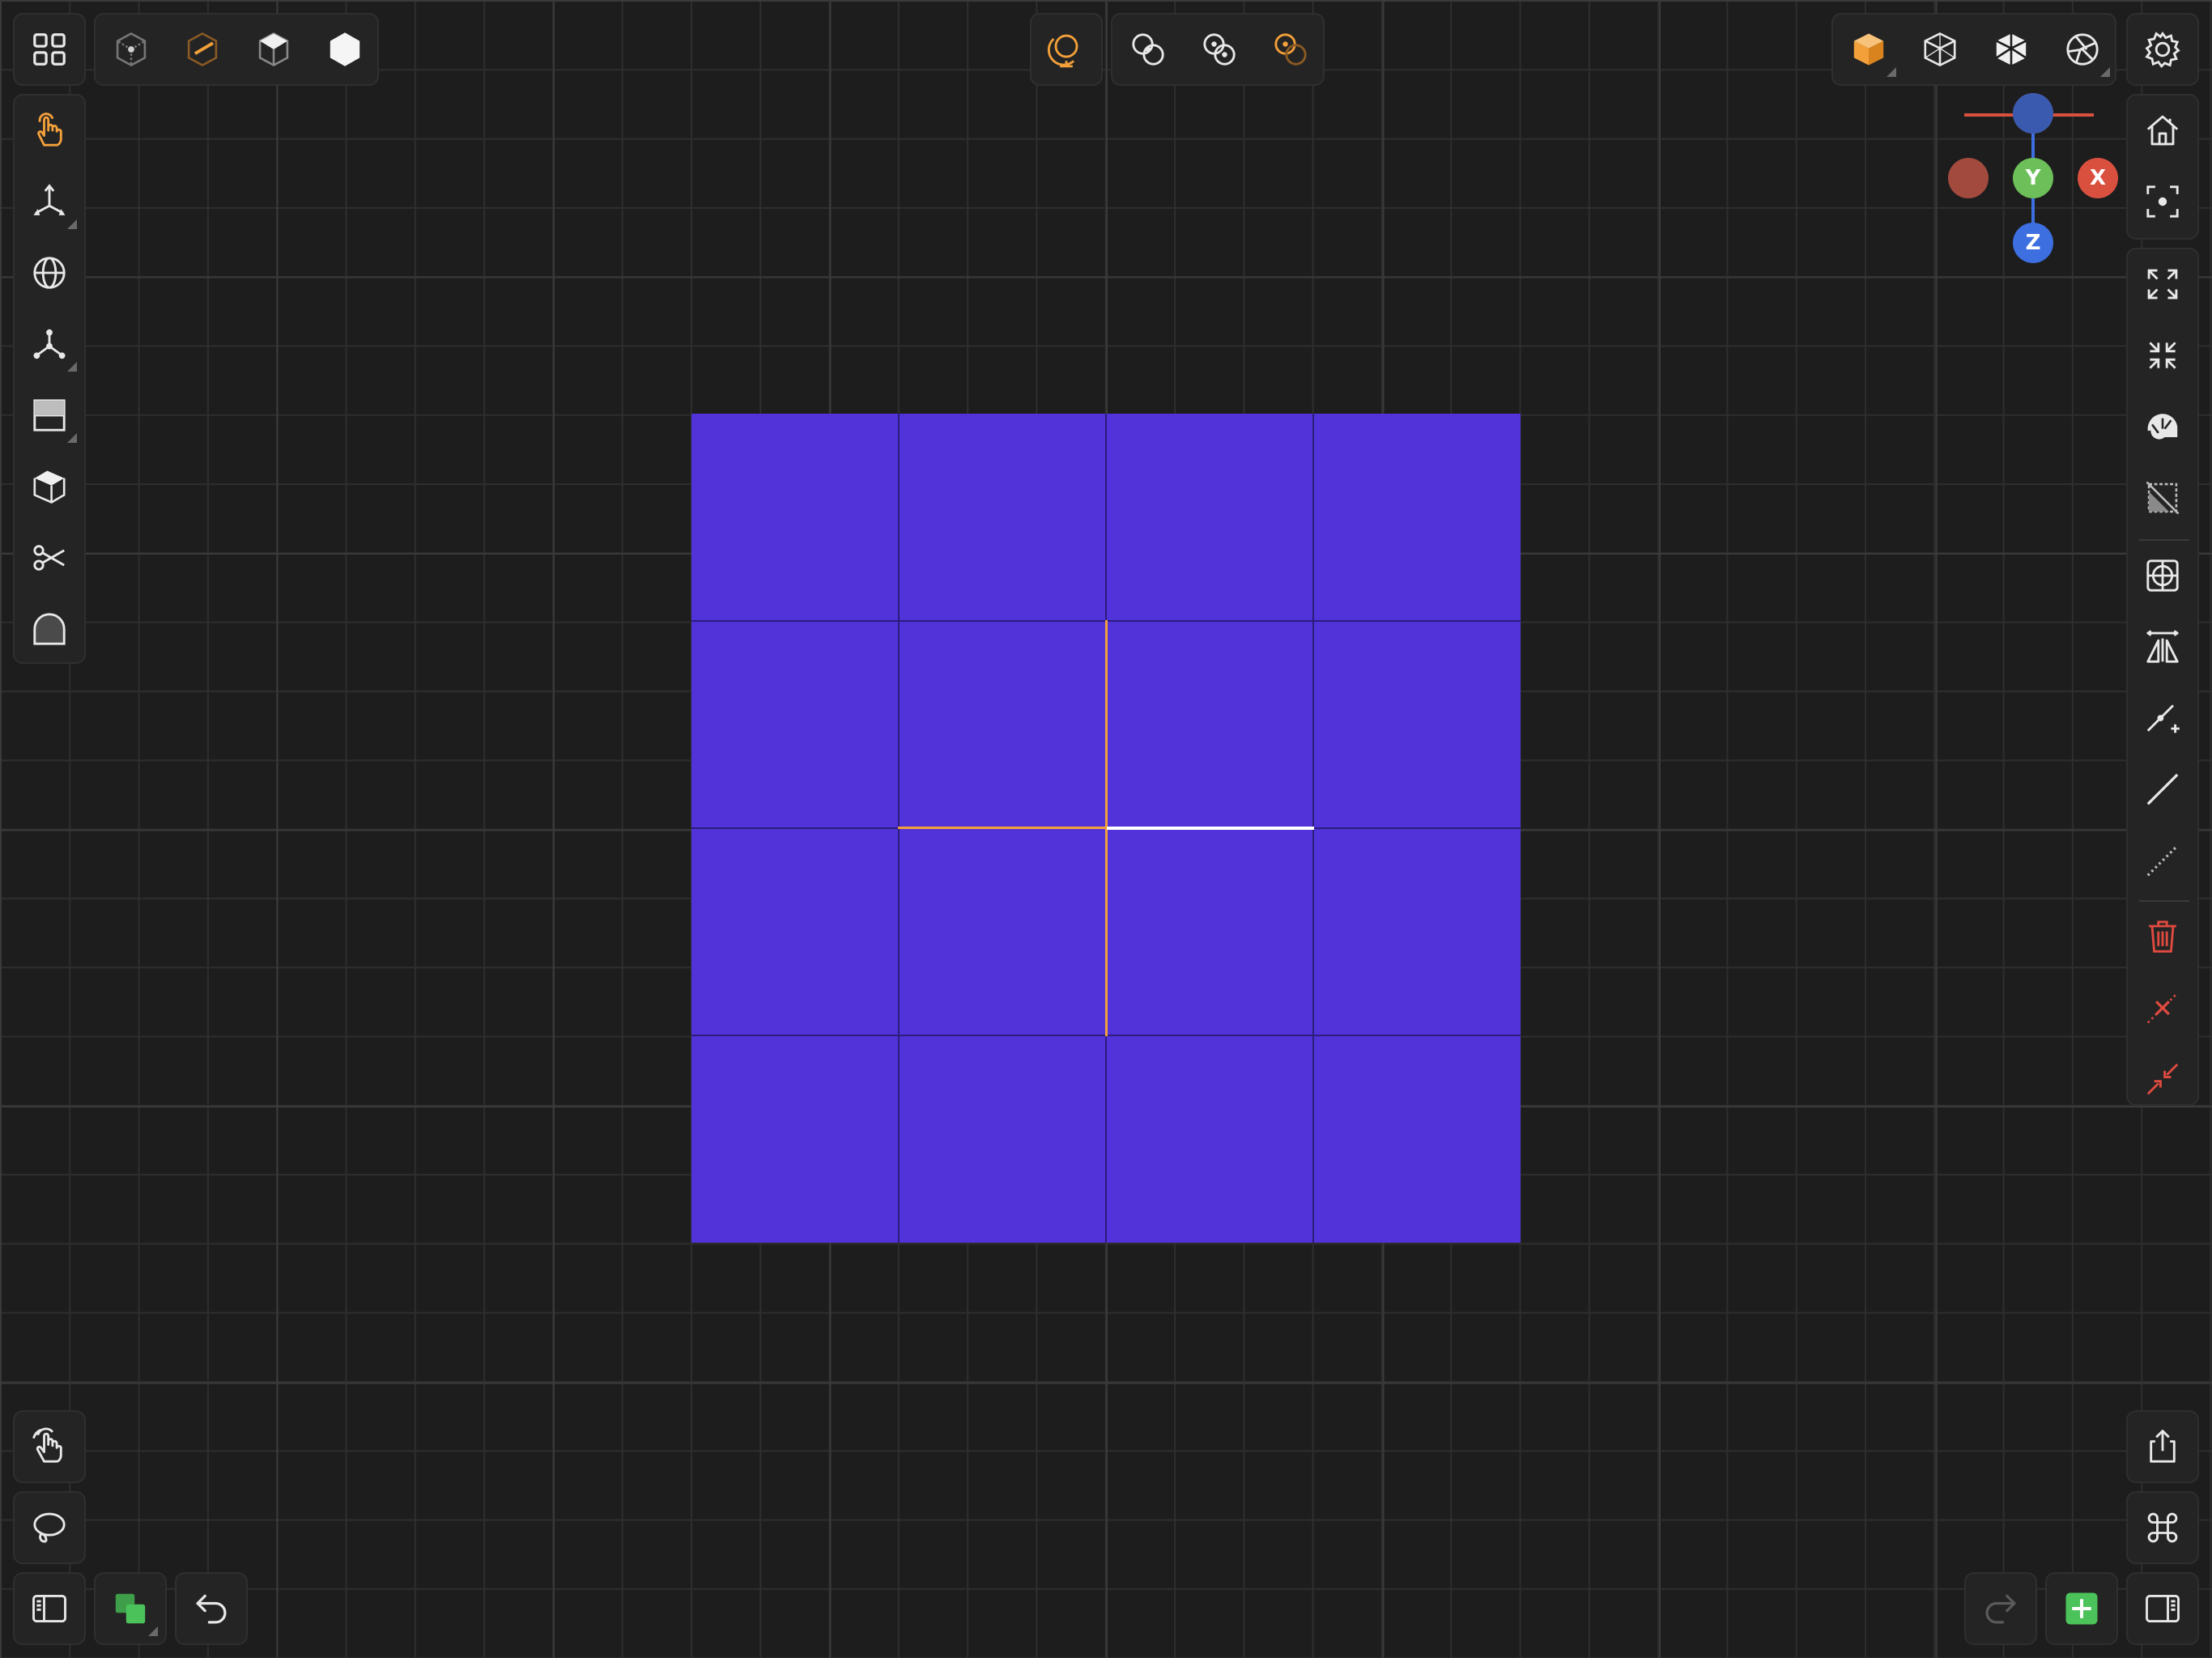 Image resolution: width=2212 pixels, height=1658 pixels. I want to click on hide-icon, so click(2163, 498).